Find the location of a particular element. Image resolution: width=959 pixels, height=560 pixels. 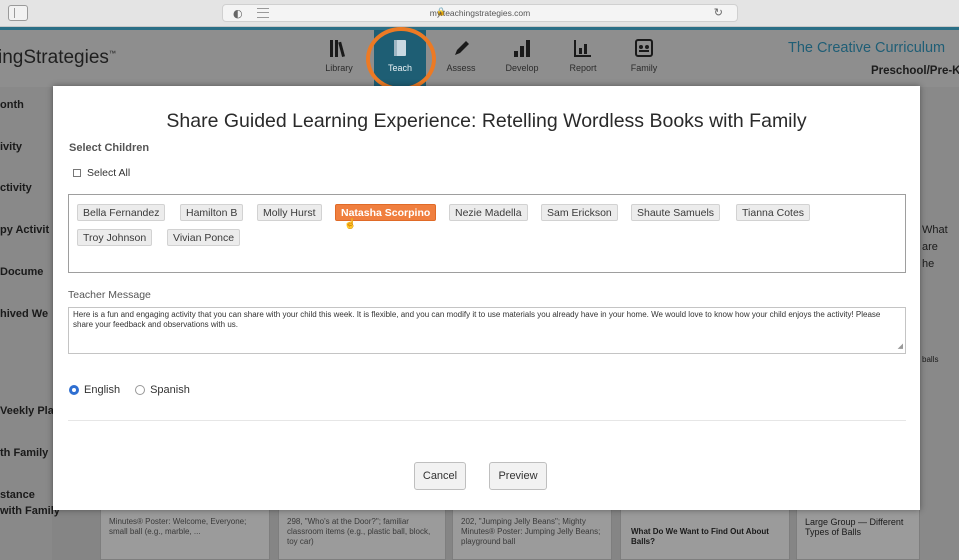

nav-family: Family is located at coordinates (644, 53).